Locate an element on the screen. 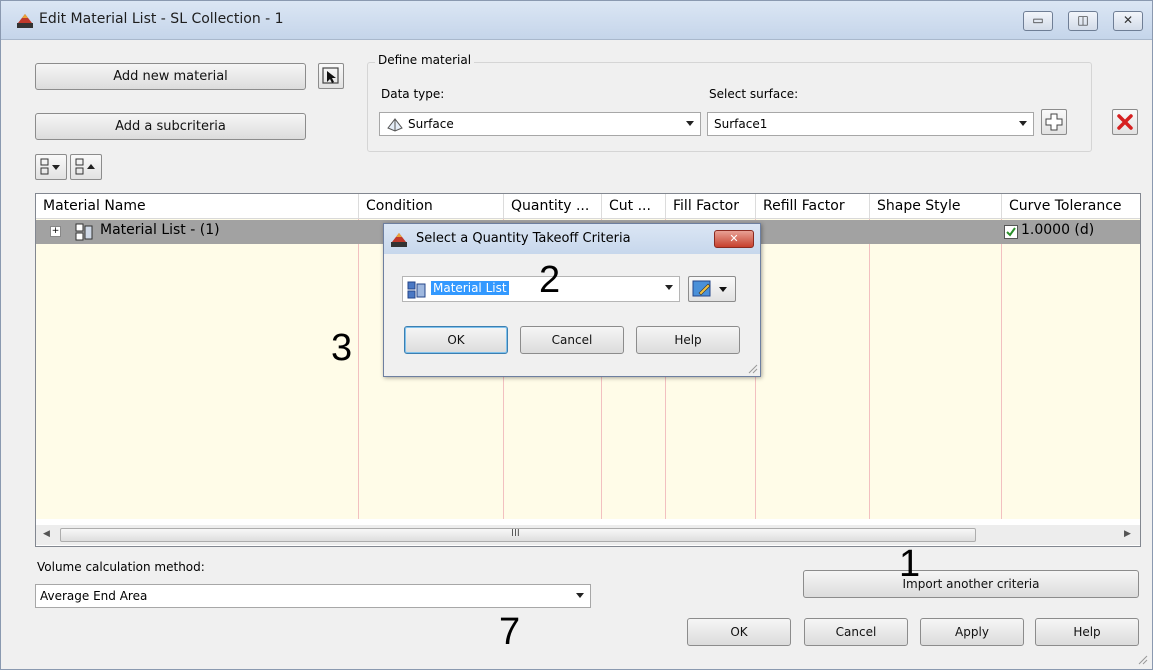 Image resolution: width=1153 pixels, height=670 pixels. select-surface-label: Select surface: is located at coordinates (754, 94).